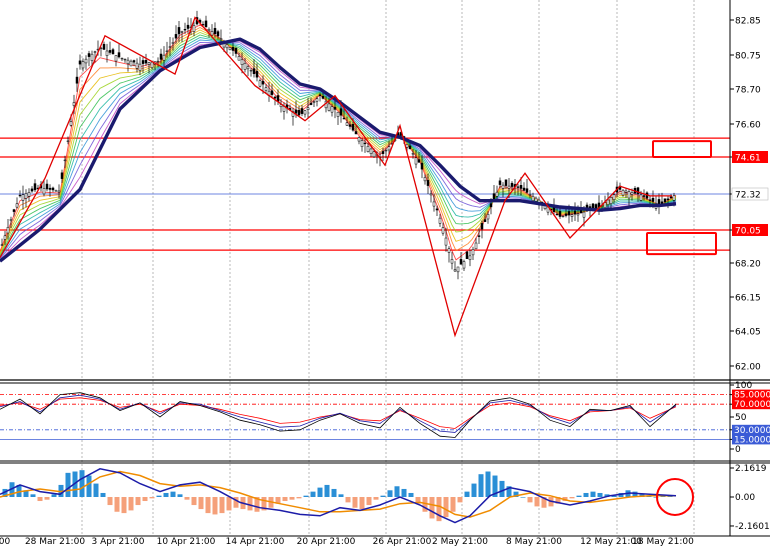 This screenshot has height=550, width=770. What do you see at coordinates (745, 498) in the screenshot?
I see `macd-tick-label-1: 0.00` at bounding box center [745, 498].